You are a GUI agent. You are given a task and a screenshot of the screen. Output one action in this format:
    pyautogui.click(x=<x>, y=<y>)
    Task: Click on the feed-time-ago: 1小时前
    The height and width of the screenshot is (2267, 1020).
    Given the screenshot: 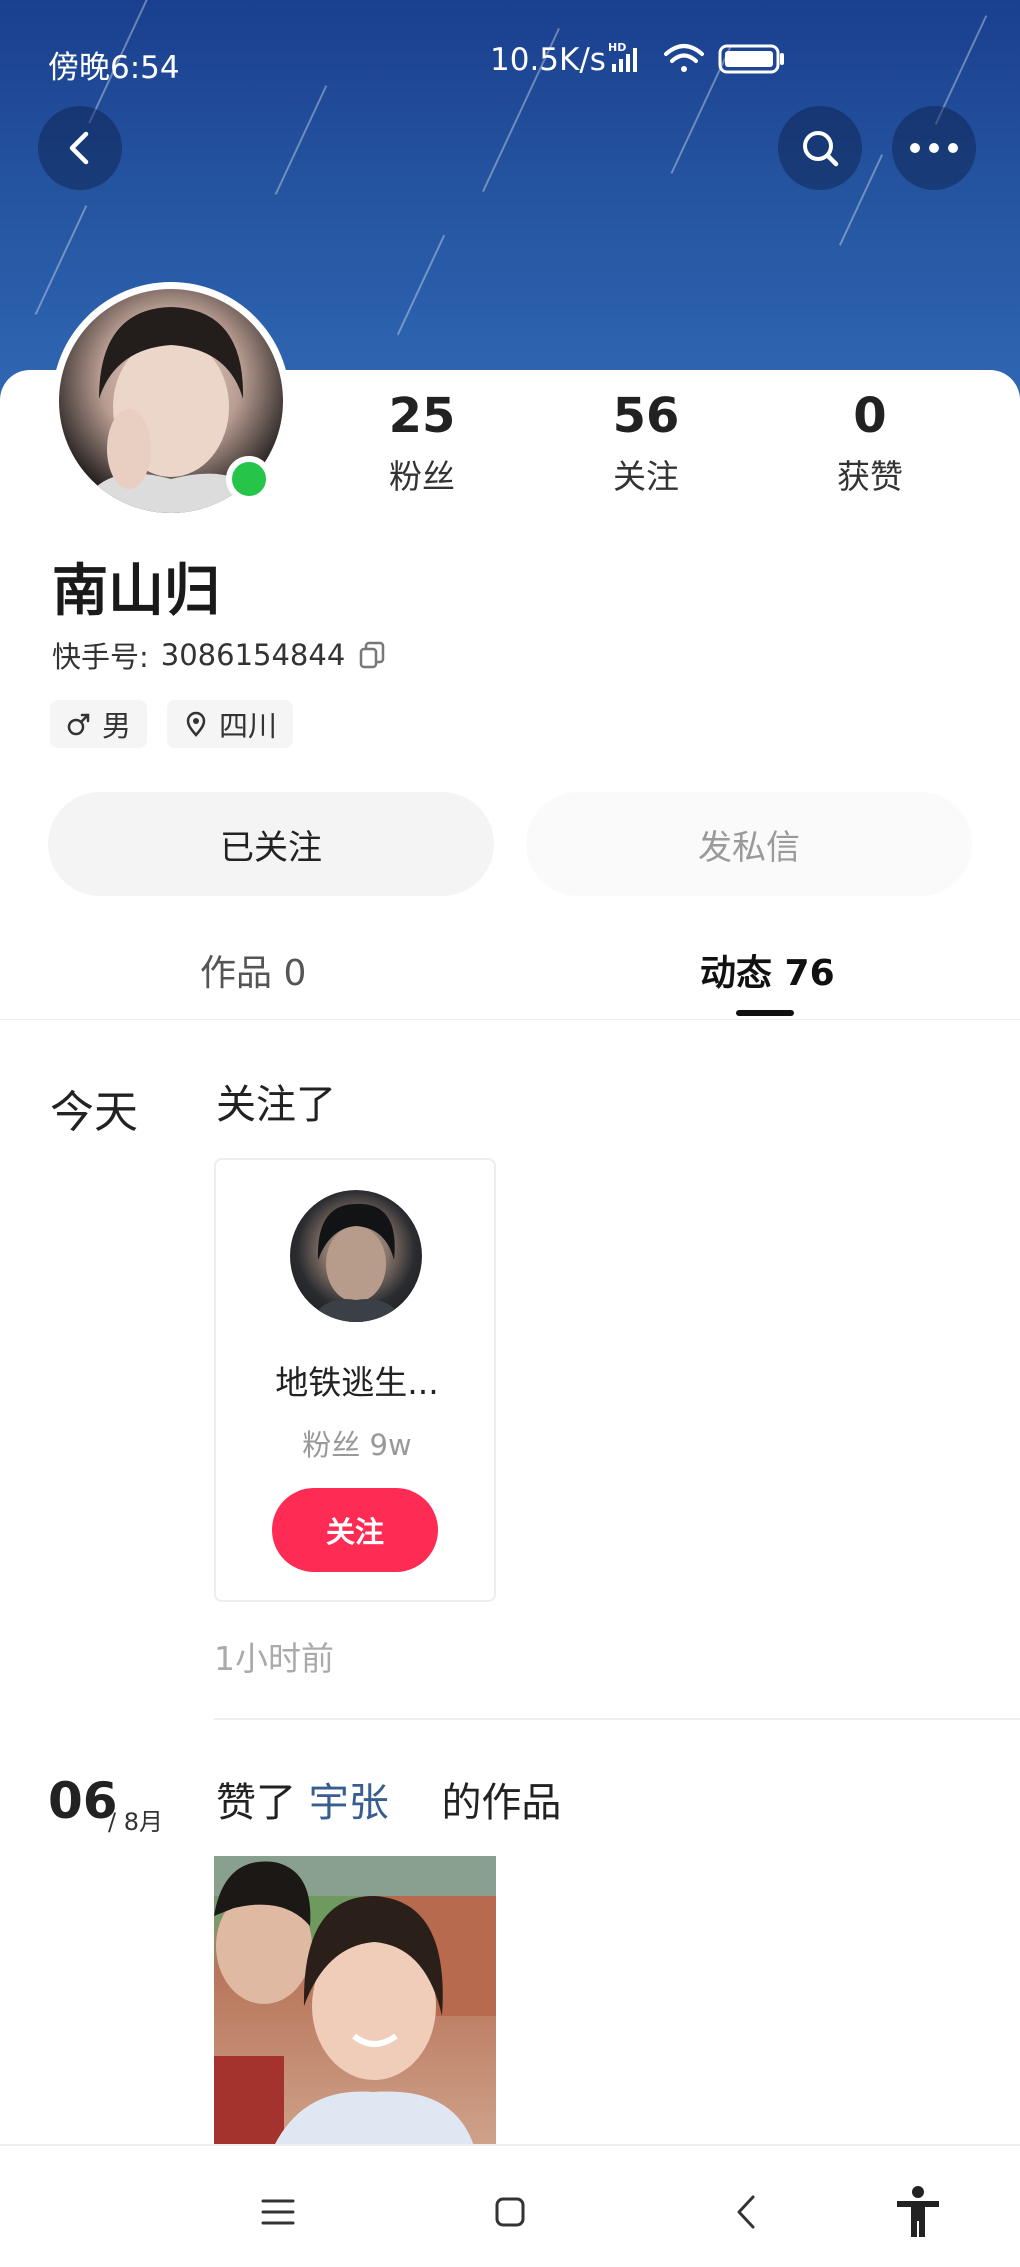 What is the action you would take?
    pyautogui.click(x=274, y=1658)
    